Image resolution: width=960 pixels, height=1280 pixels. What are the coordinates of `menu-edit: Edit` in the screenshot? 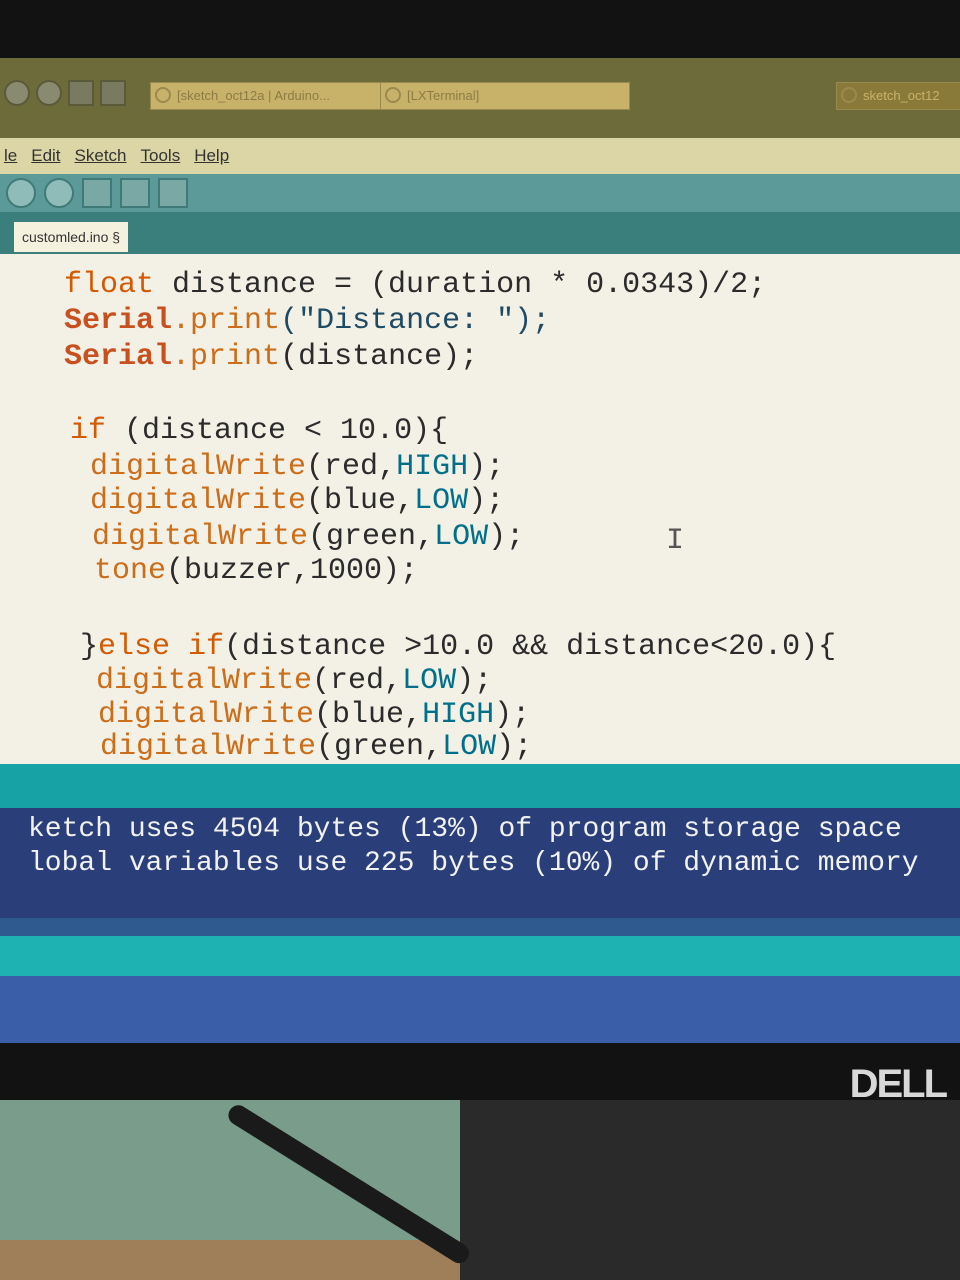 It's located at (45, 156).